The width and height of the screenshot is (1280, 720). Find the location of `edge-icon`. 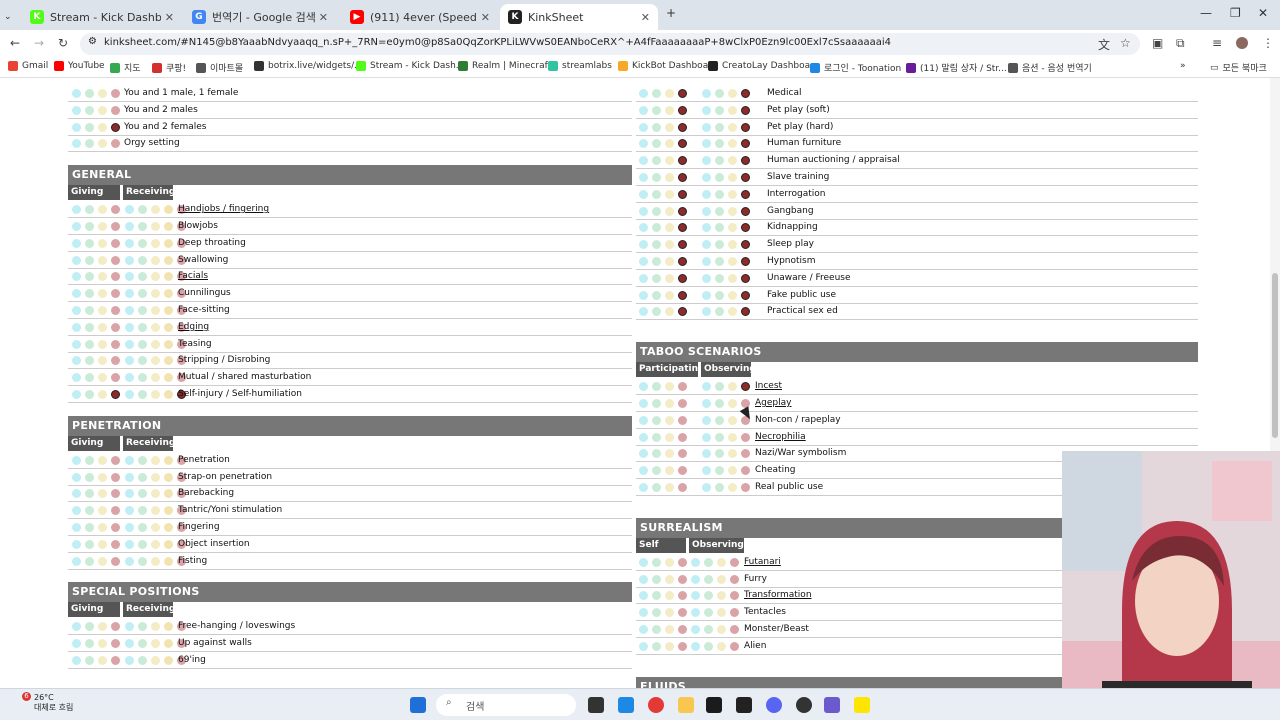

edge-icon is located at coordinates (626, 705).